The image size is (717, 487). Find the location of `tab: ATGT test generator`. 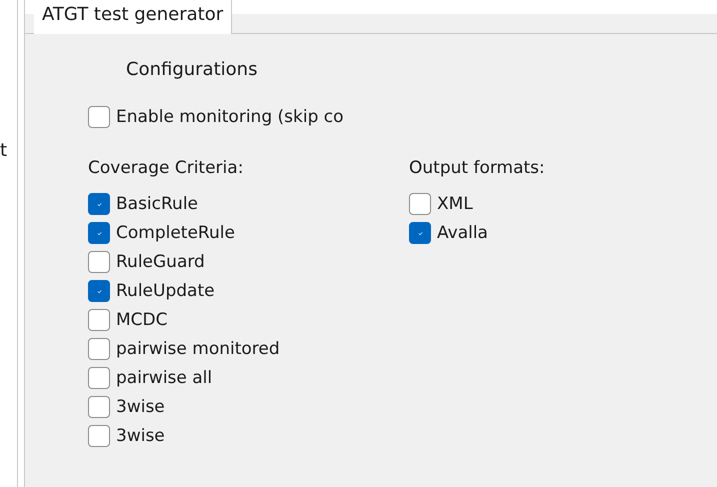

tab: ATGT test generator is located at coordinates (133, 17).